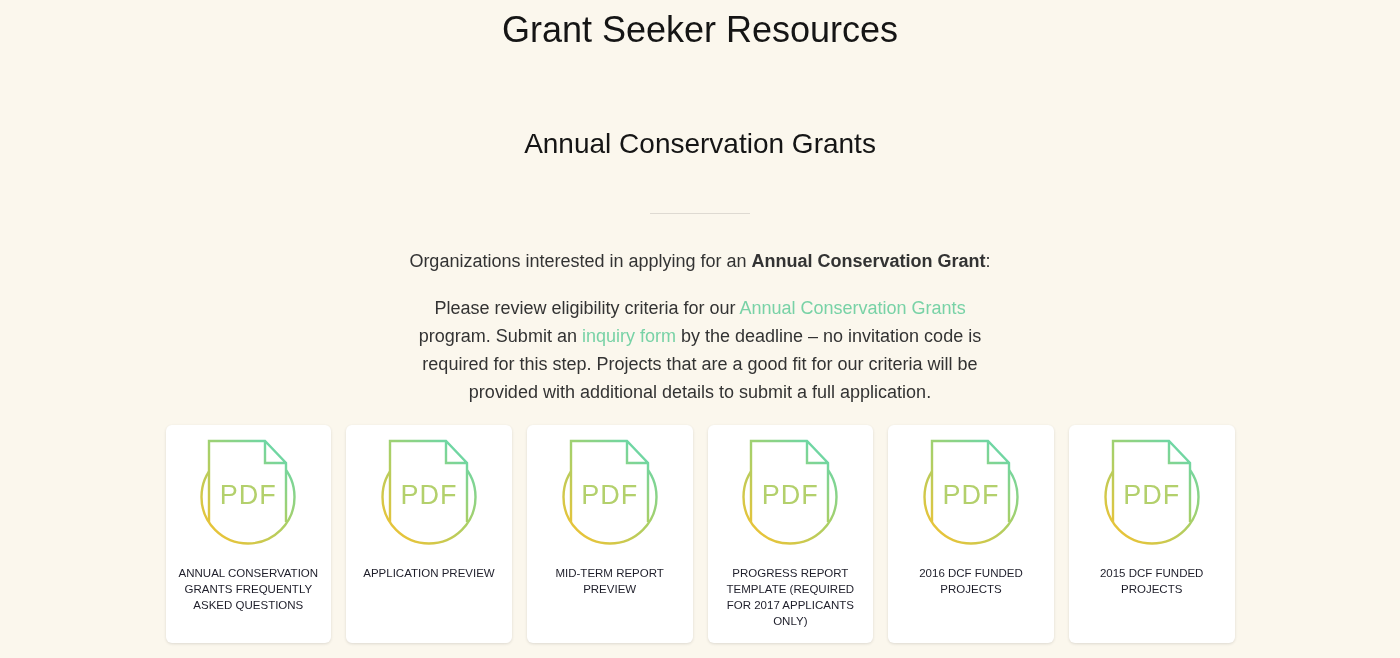 The width and height of the screenshot is (1400, 658). I want to click on resource-card: PDF 2016 DCF FUNDED PROJECTS, so click(971, 534).